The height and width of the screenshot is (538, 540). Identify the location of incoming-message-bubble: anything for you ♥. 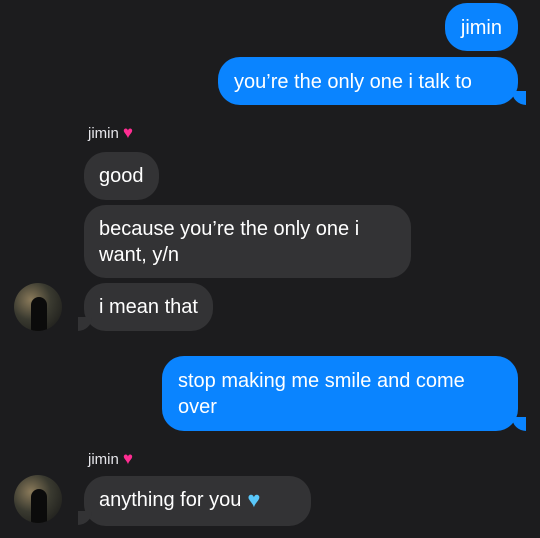
(197, 501).